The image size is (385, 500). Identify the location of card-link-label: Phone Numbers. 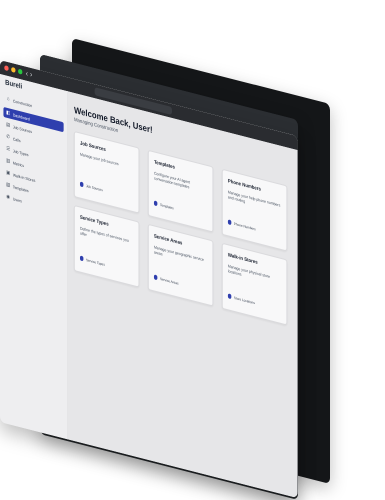
(244, 226).